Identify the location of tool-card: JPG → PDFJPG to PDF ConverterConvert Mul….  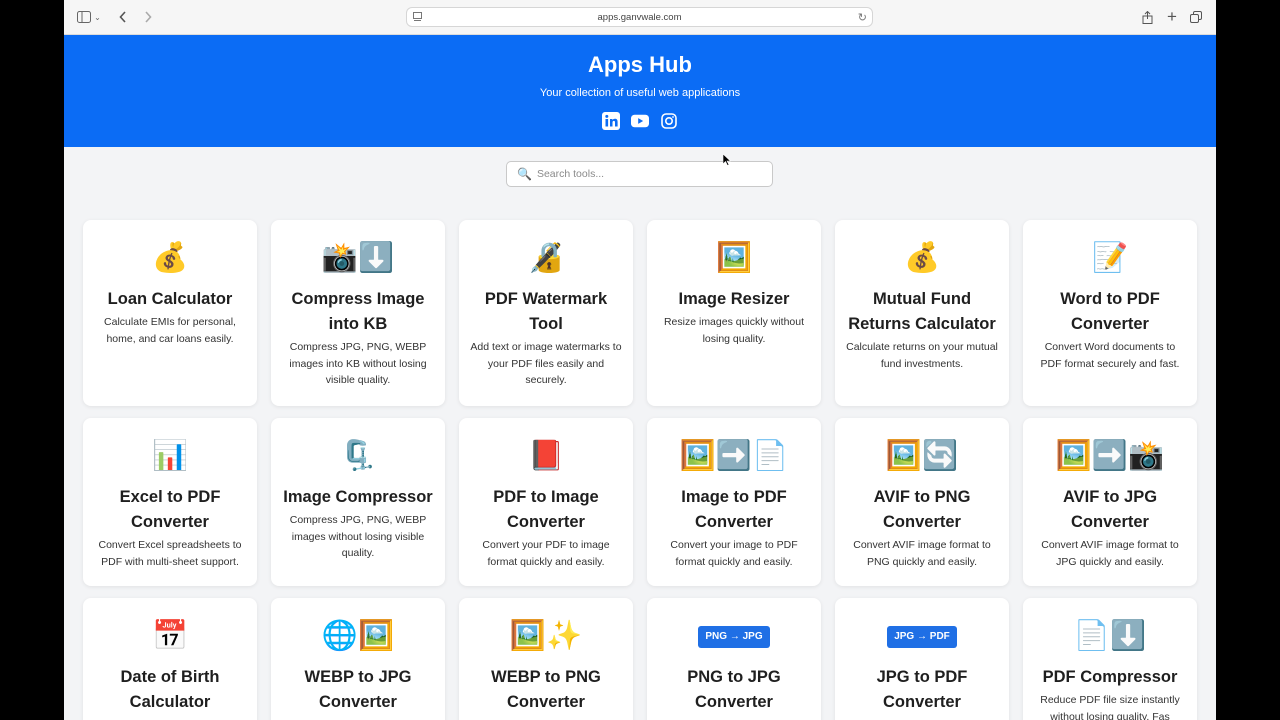
(922, 659).